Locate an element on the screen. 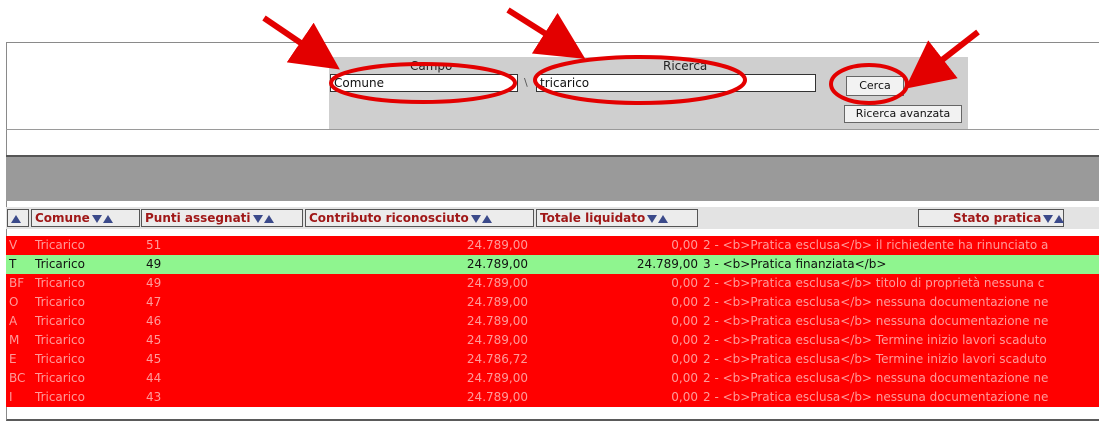  highlight-cerca-icon is located at coordinates (869, 84).